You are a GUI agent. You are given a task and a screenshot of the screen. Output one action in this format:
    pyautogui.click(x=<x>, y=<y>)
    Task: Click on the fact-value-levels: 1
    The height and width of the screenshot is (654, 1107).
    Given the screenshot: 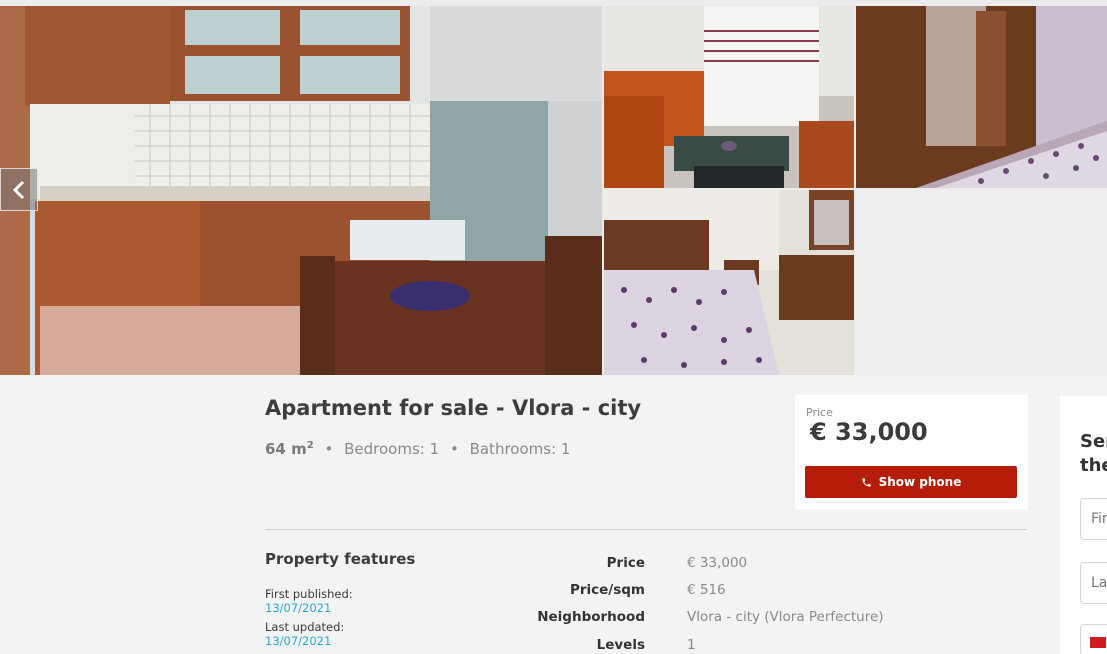 What is the action you would take?
    pyautogui.click(x=691, y=645)
    